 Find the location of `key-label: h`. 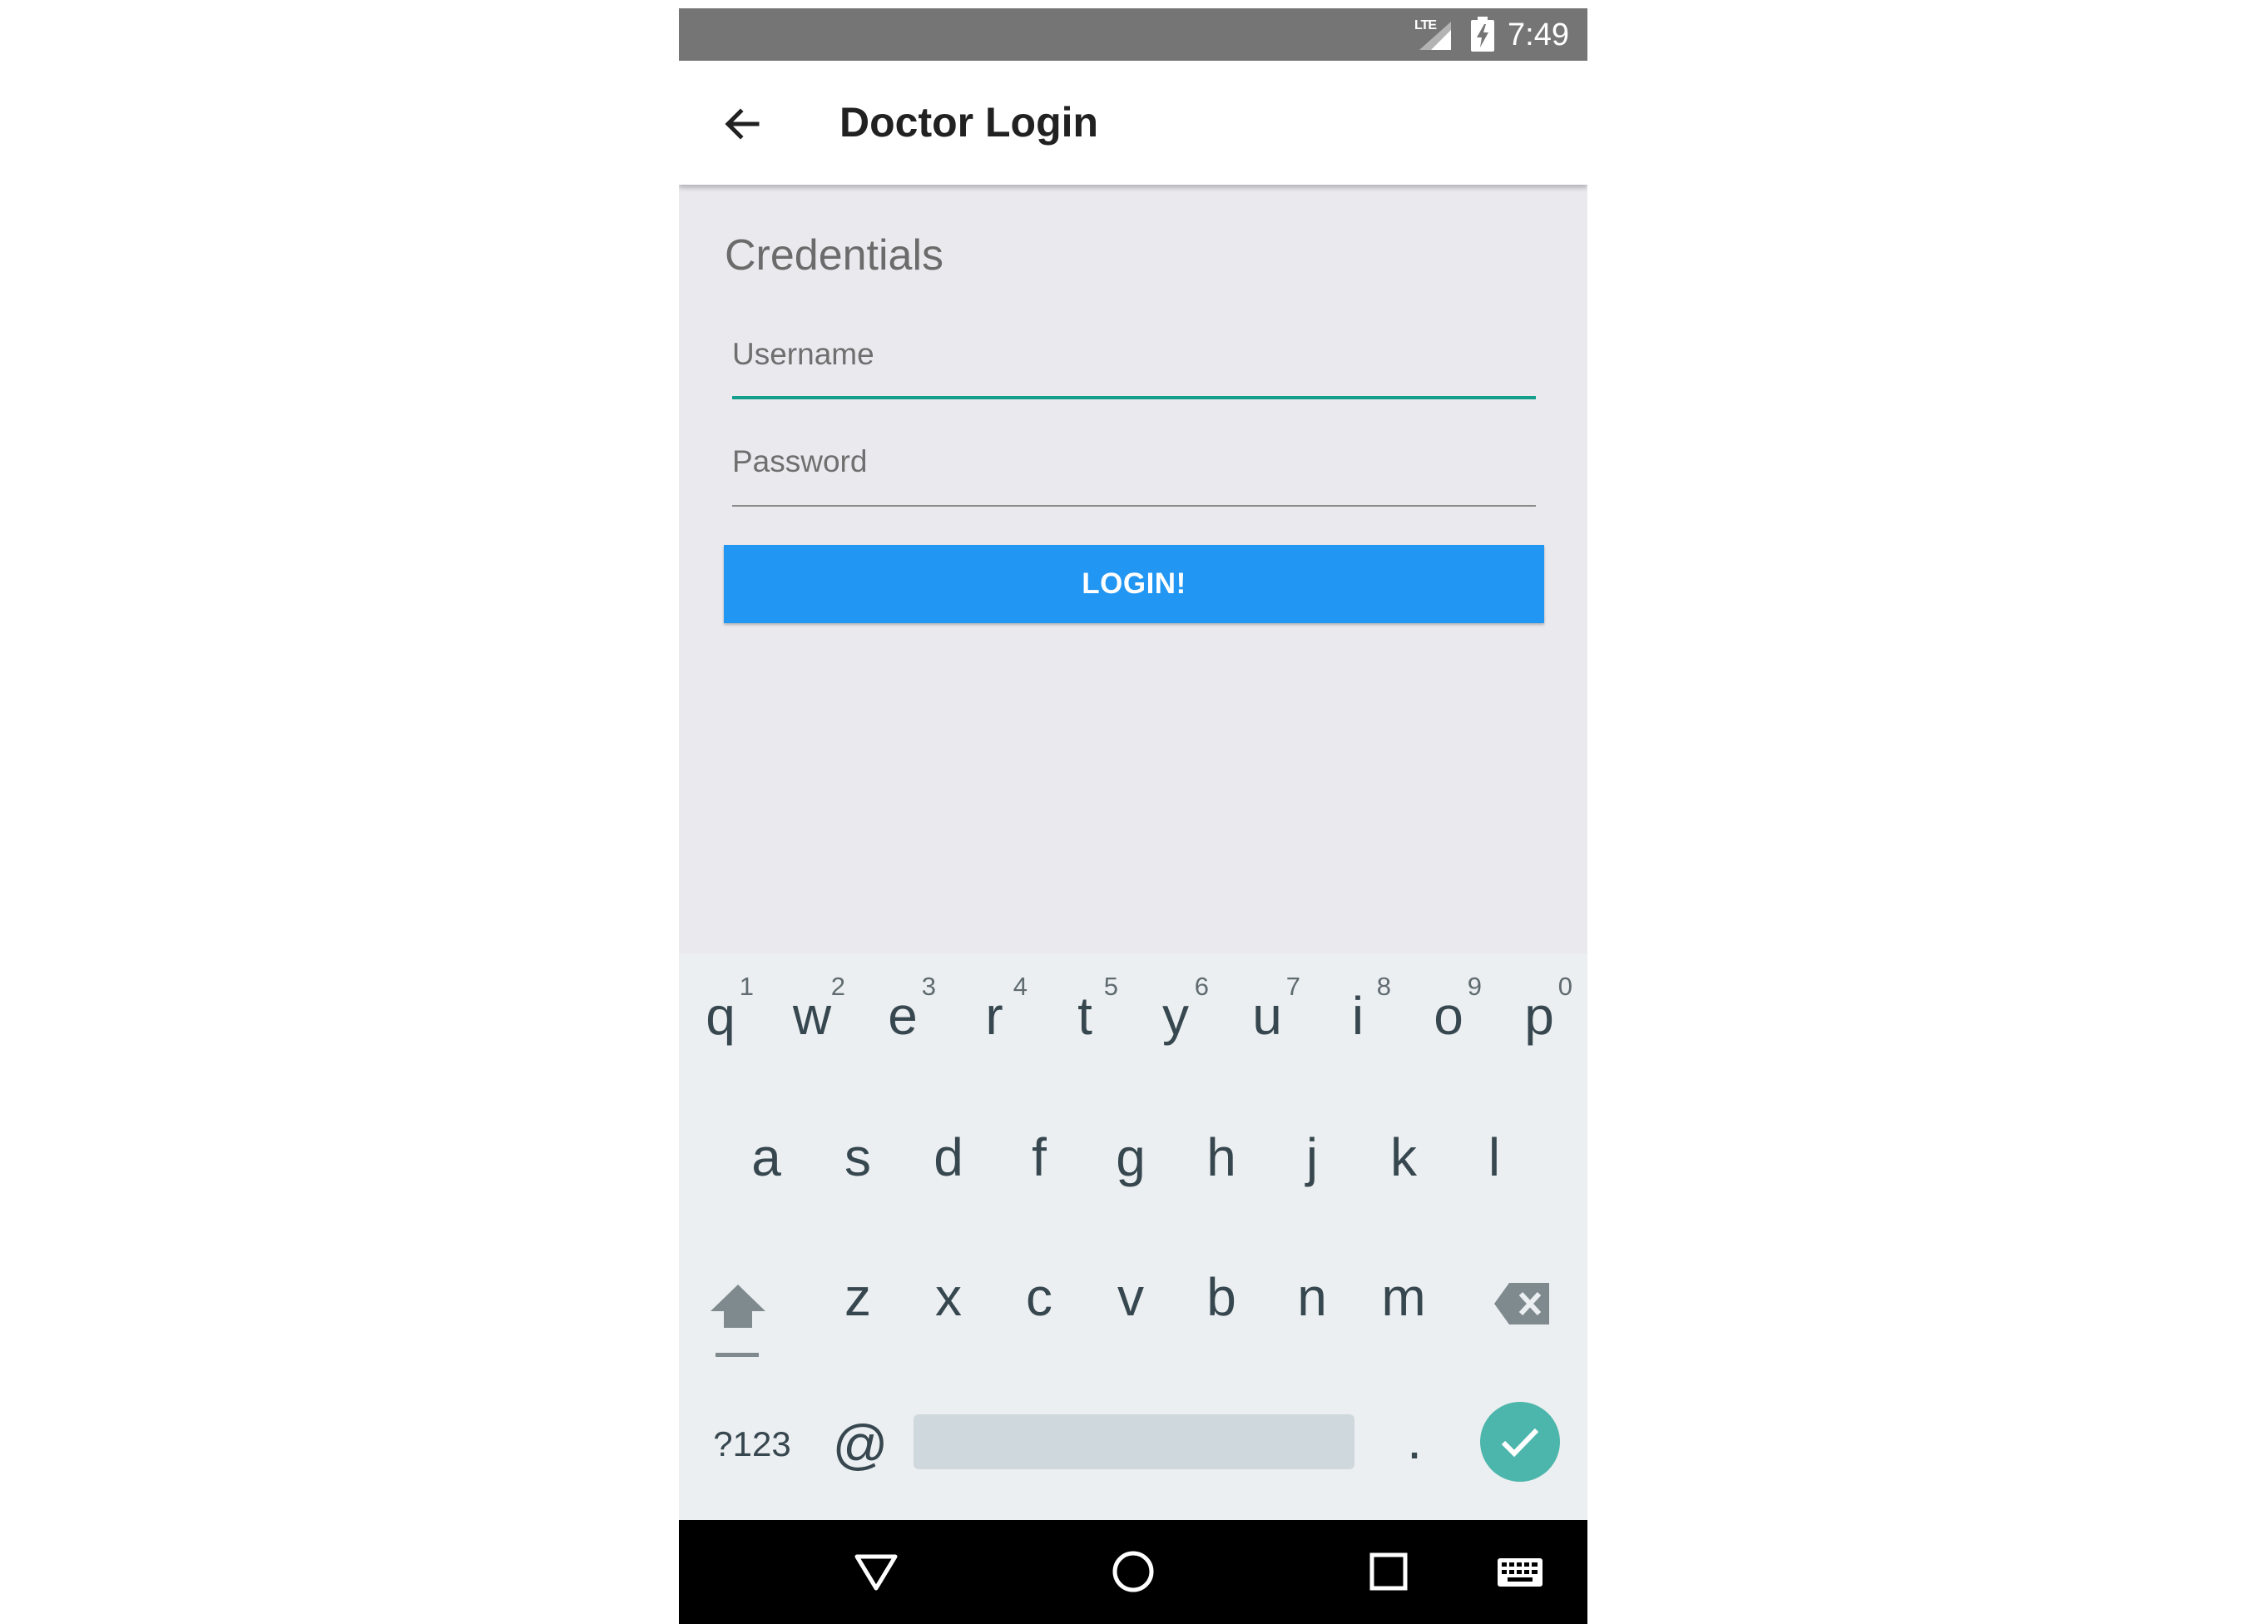

key-label: h is located at coordinates (1221, 1157).